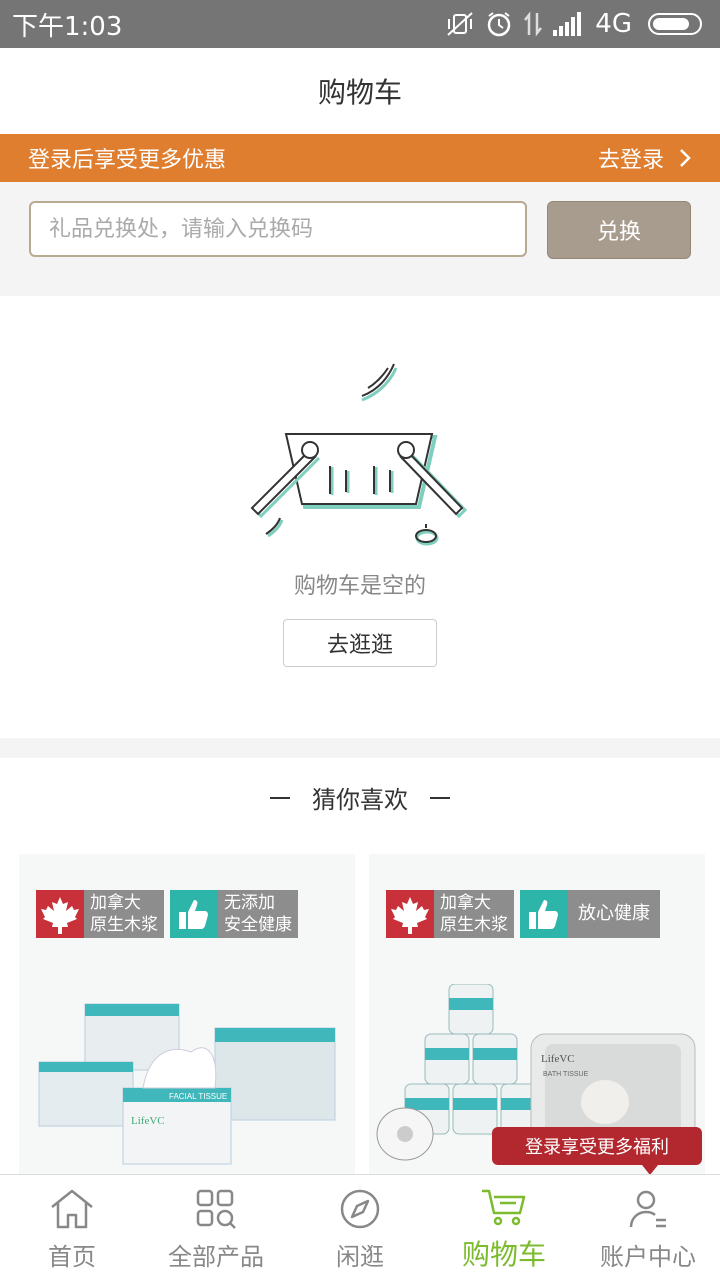 The image size is (720, 1280). I want to click on redeem-code-input, so click(278, 229).